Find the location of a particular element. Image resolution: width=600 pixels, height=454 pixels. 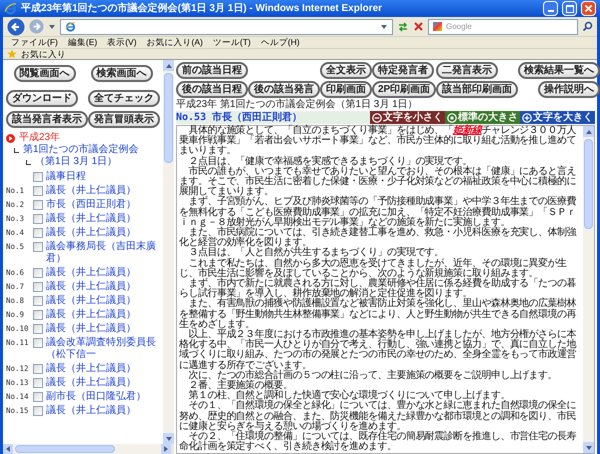

search-icon is located at coordinates (587, 26).